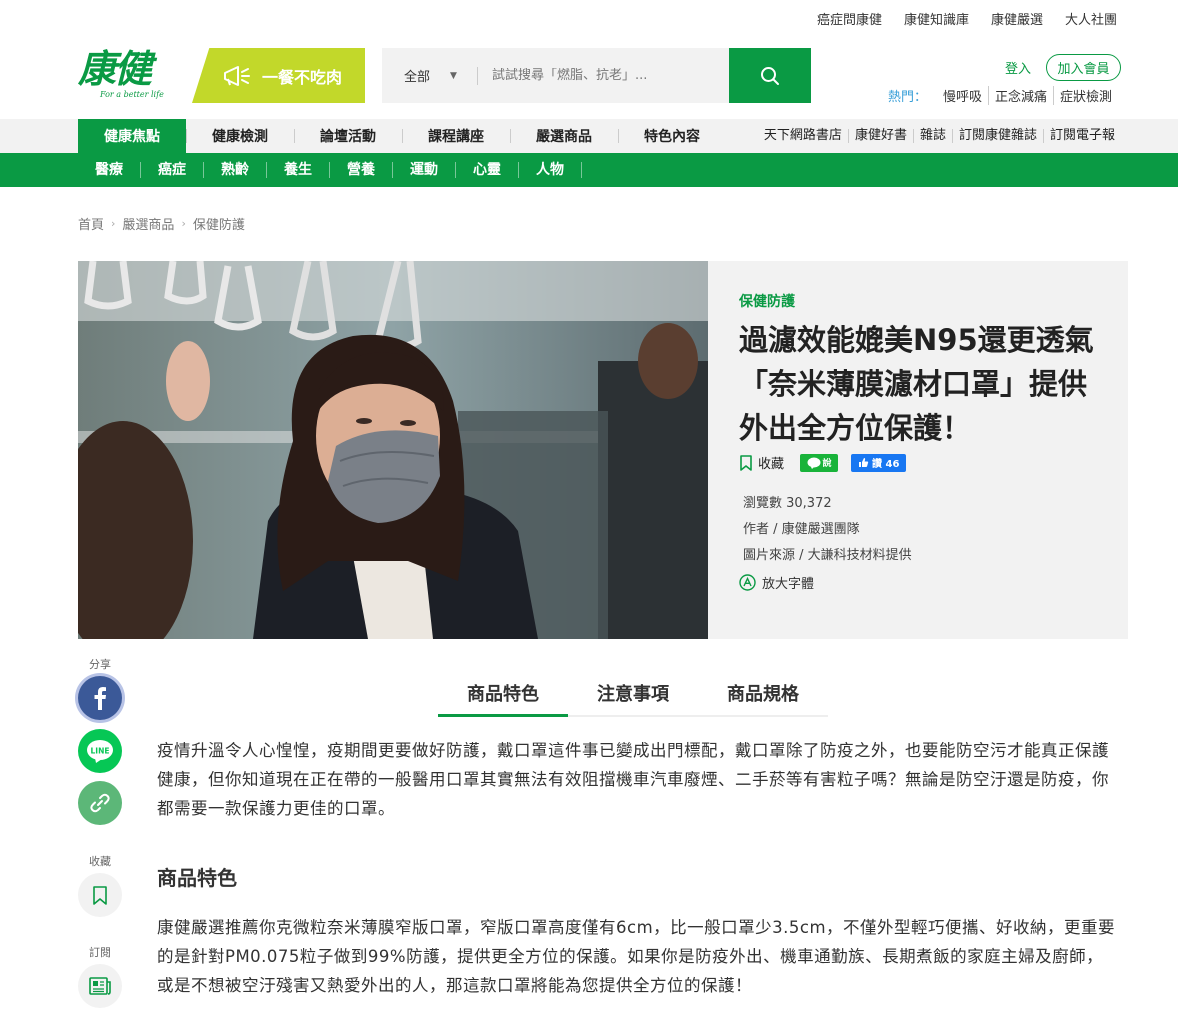  Describe the element at coordinates (132, 136) in the screenshot. I see `nav-health-focus: 健康焦點` at that location.